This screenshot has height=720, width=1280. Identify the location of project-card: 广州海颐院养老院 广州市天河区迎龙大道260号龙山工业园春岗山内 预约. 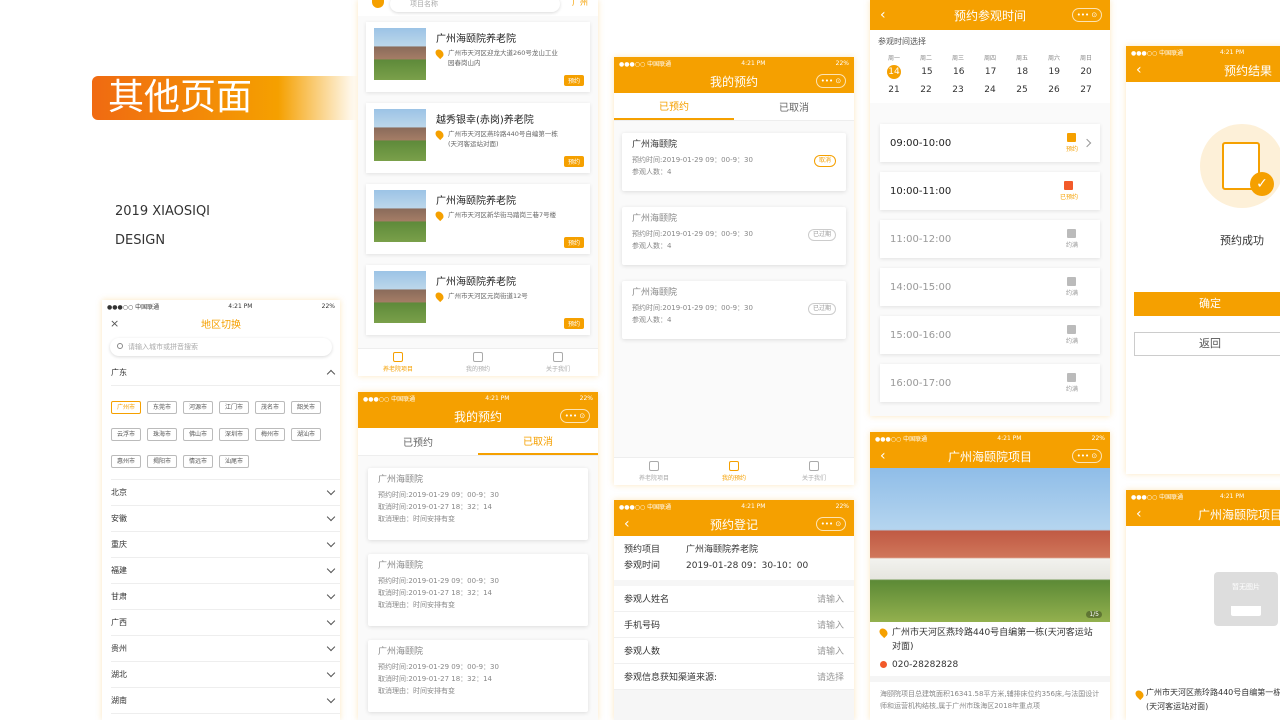
(478, 57).